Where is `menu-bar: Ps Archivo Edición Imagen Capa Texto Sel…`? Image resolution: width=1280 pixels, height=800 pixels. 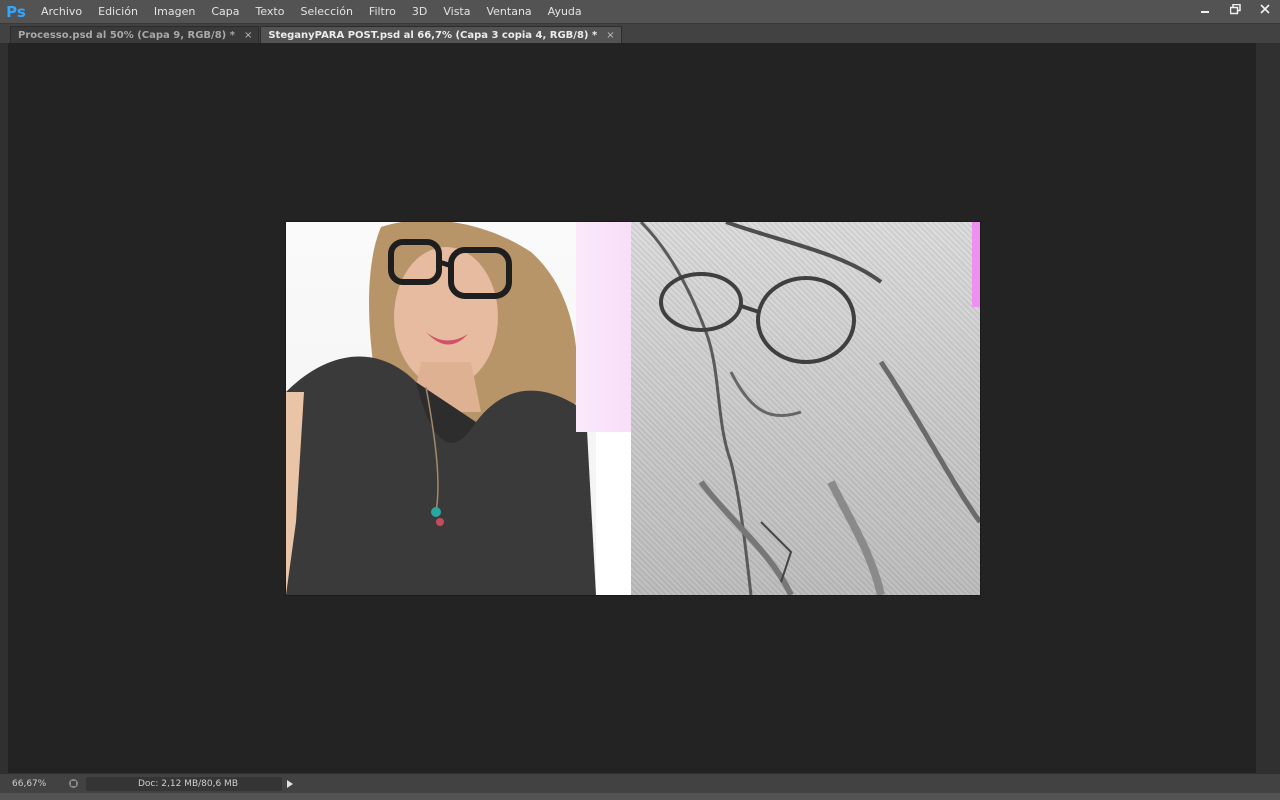 menu-bar: Ps Archivo Edición Imagen Capa Texto Sel… is located at coordinates (640, 12).